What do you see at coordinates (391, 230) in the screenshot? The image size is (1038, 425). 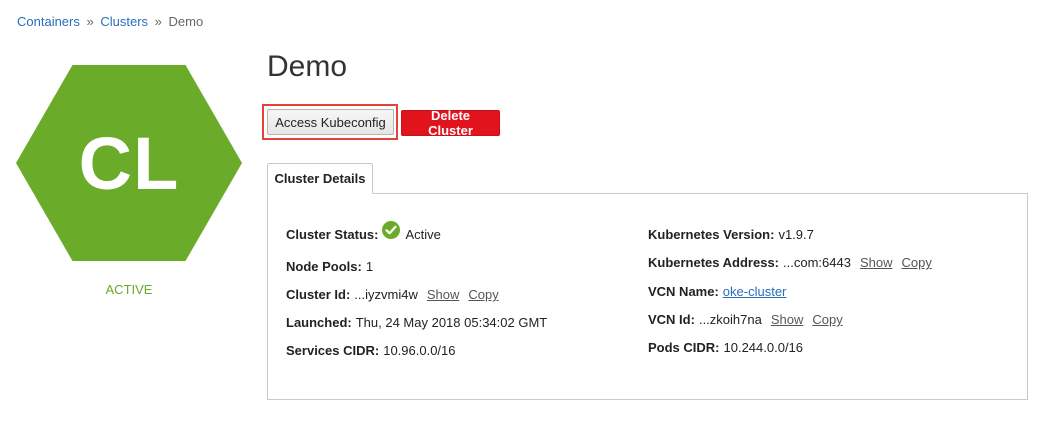 I see `check-circle-icon` at bounding box center [391, 230].